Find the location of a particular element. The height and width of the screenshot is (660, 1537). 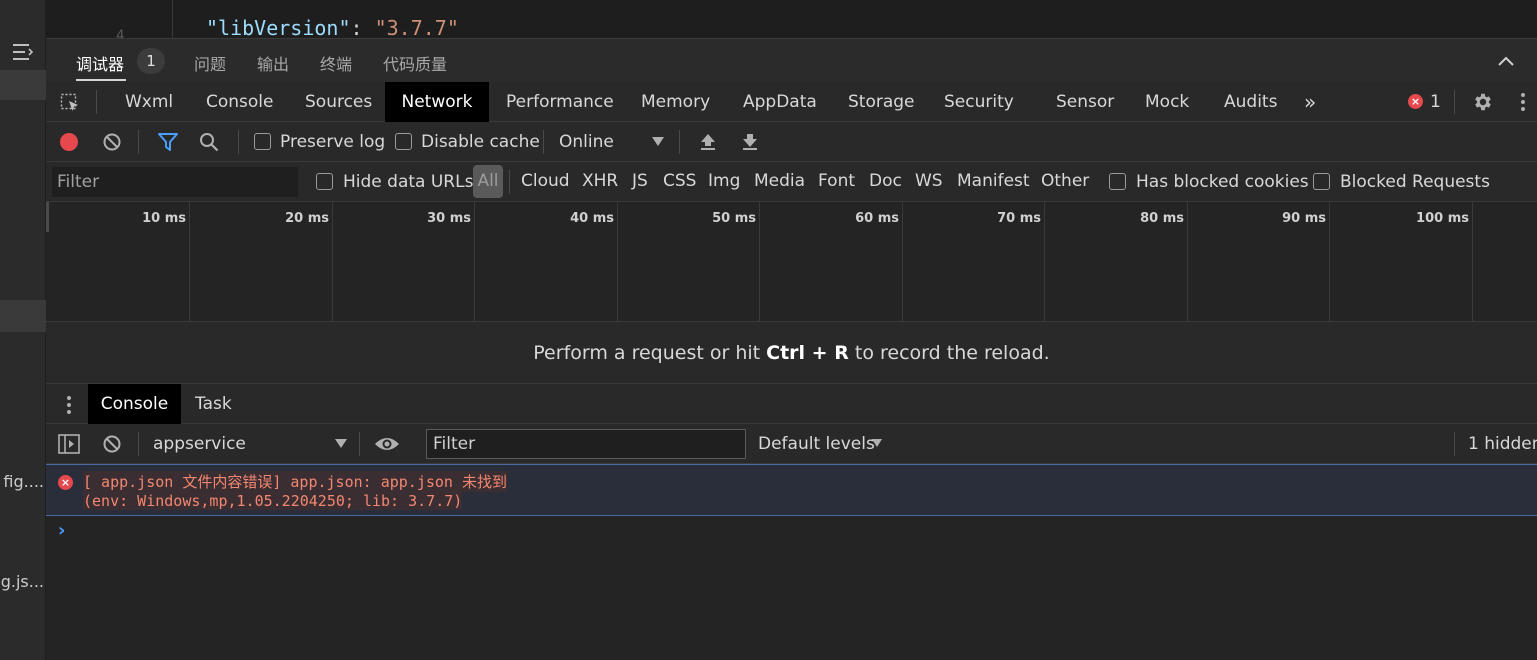

chevron-up-icon is located at coordinates (1506, 61).